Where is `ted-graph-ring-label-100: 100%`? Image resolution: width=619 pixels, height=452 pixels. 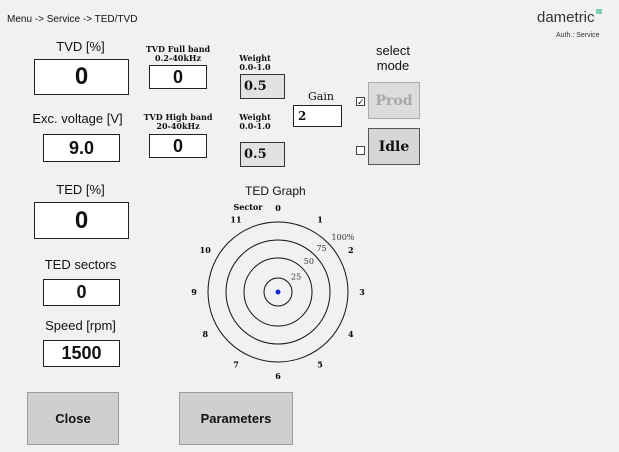 ted-graph-ring-label-100: 100% is located at coordinates (343, 237).